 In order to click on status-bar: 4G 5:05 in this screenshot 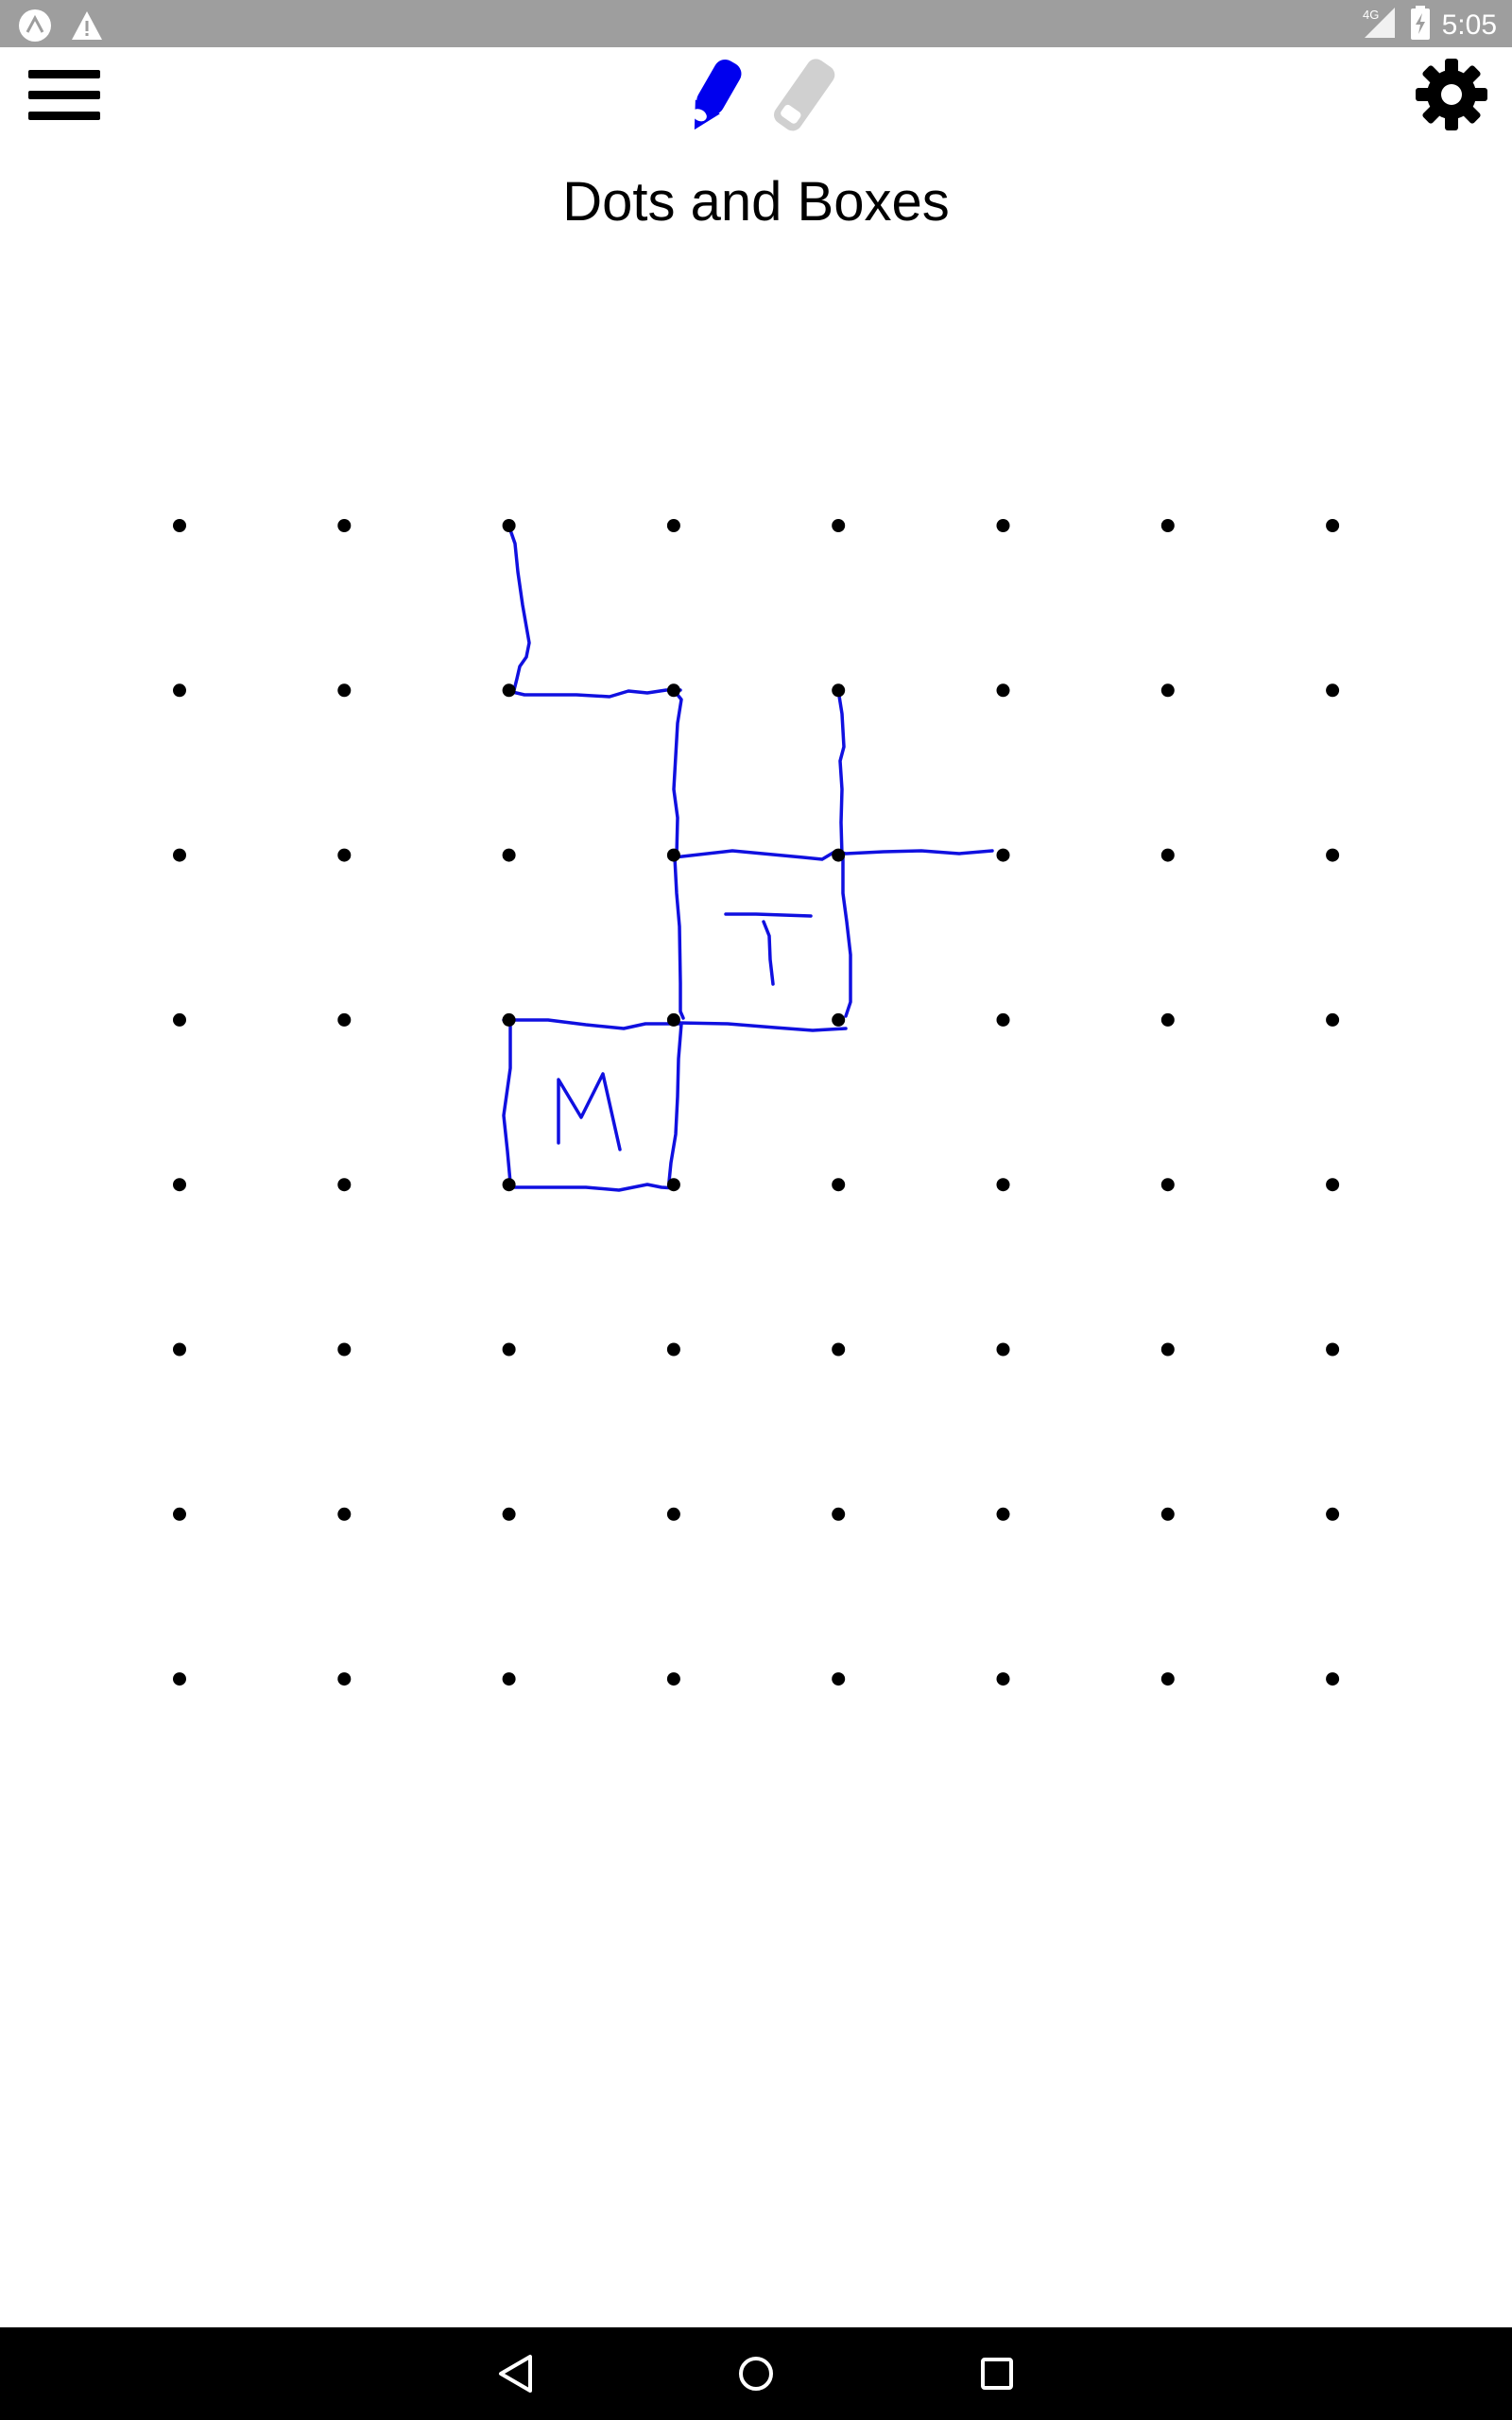, I will do `click(756, 24)`.